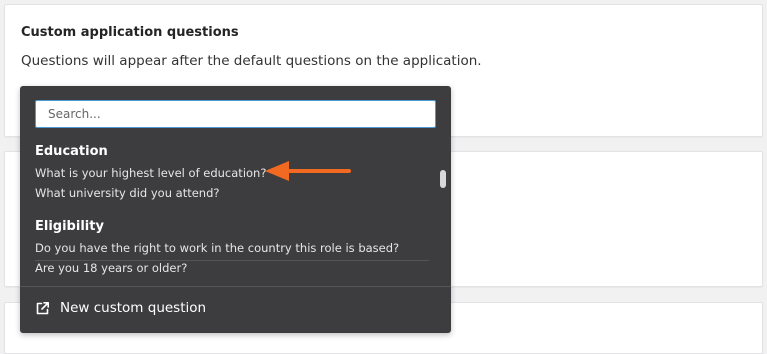 The image size is (767, 354). I want to click on arrow-left-icon, so click(308, 171).